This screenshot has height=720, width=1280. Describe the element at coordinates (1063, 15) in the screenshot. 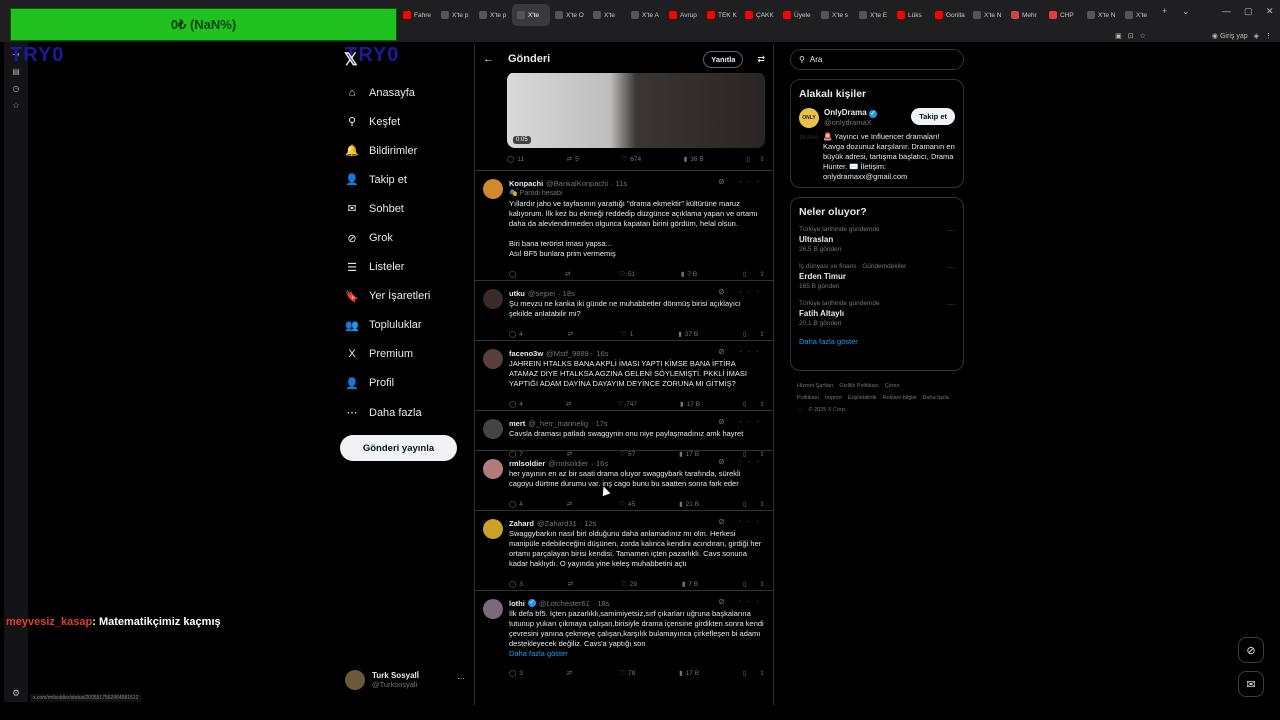

I see `browser-tab: CHP` at that location.